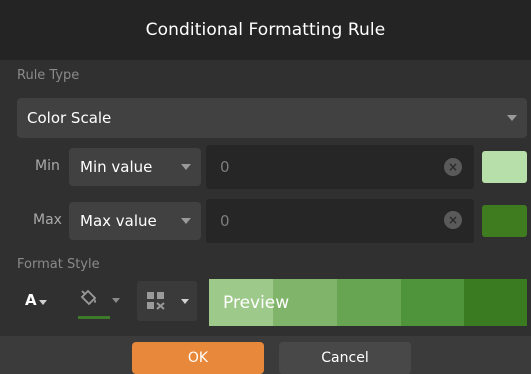 Image resolution: width=531 pixels, height=374 pixels. I want to click on rule-type-label: Rule Type, so click(48, 75).